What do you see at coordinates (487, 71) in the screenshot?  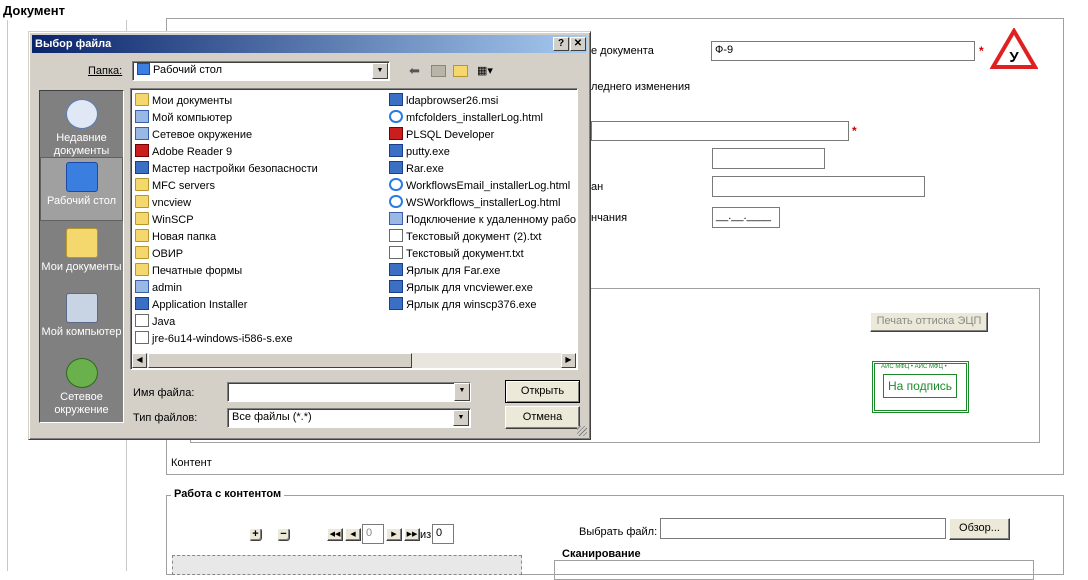 I see `view-menu-icon: ▦▾` at bounding box center [487, 71].